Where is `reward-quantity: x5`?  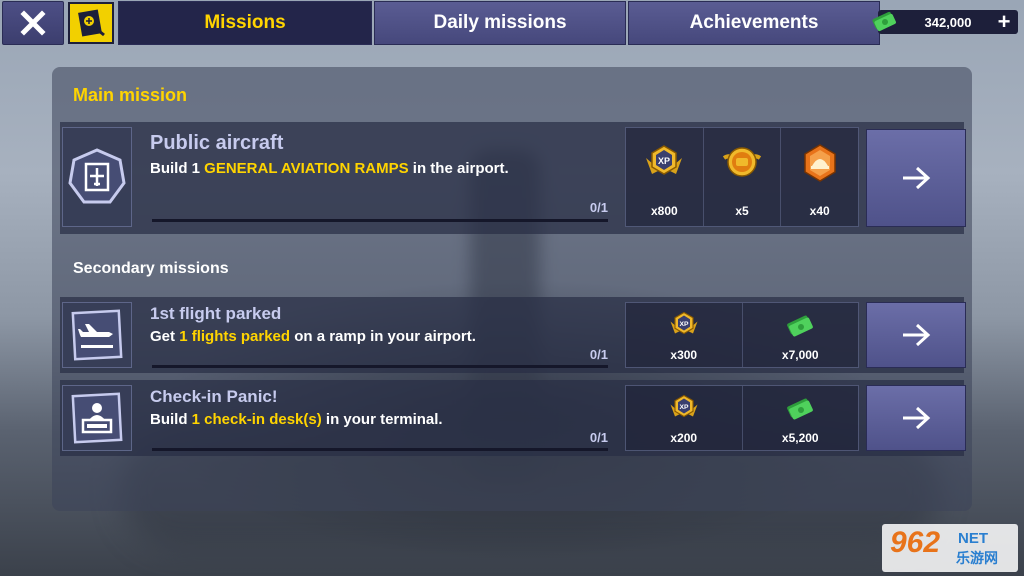 reward-quantity: x5 is located at coordinates (742, 211).